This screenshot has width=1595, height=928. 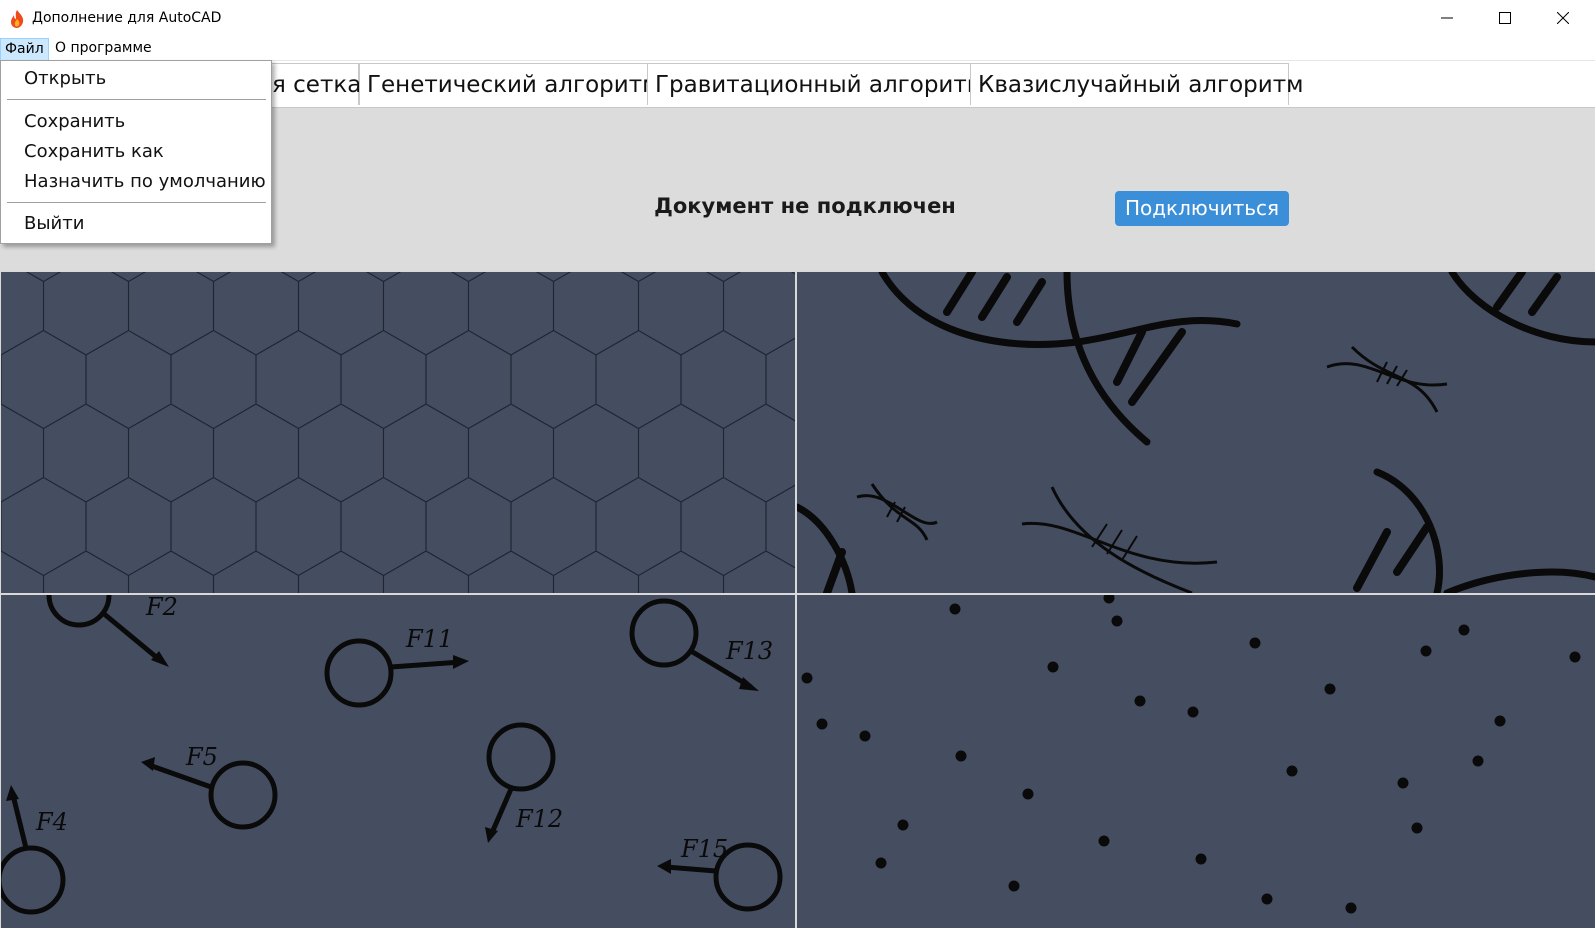 What do you see at coordinates (94, 151) in the screenshot?
I see `menu-item-save-as: Сохранить как` at bounding box center [94, 151].